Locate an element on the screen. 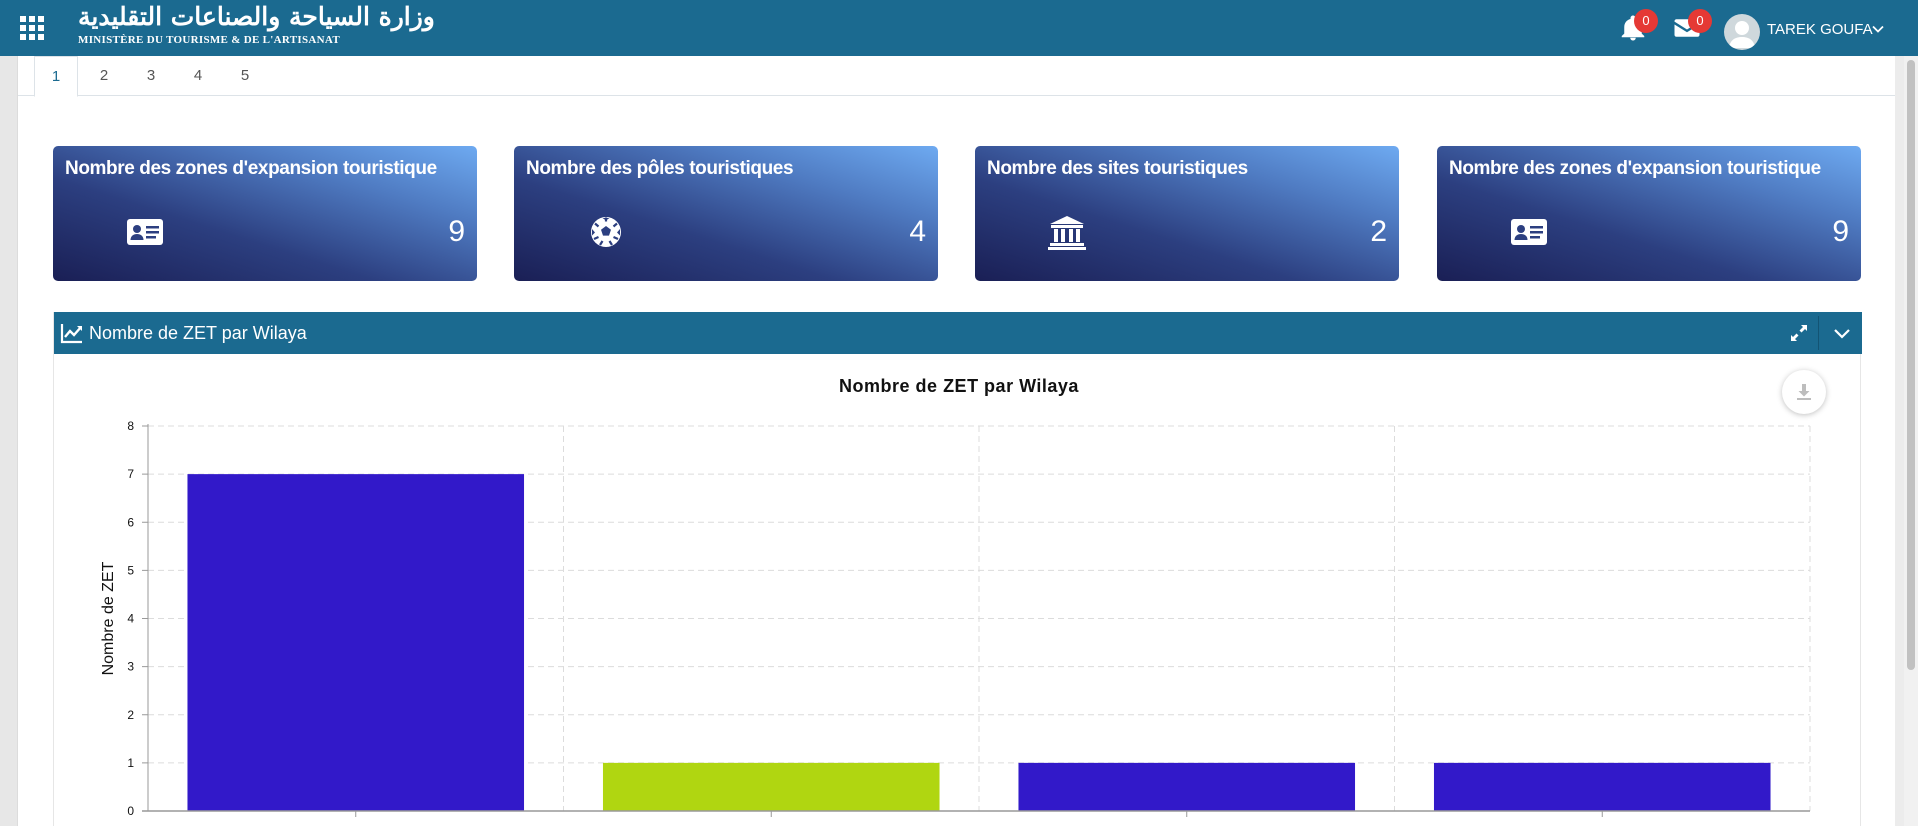 This screenshot has height=826, width=1918. apps-grid-icon is located at coordinates (32, 28).